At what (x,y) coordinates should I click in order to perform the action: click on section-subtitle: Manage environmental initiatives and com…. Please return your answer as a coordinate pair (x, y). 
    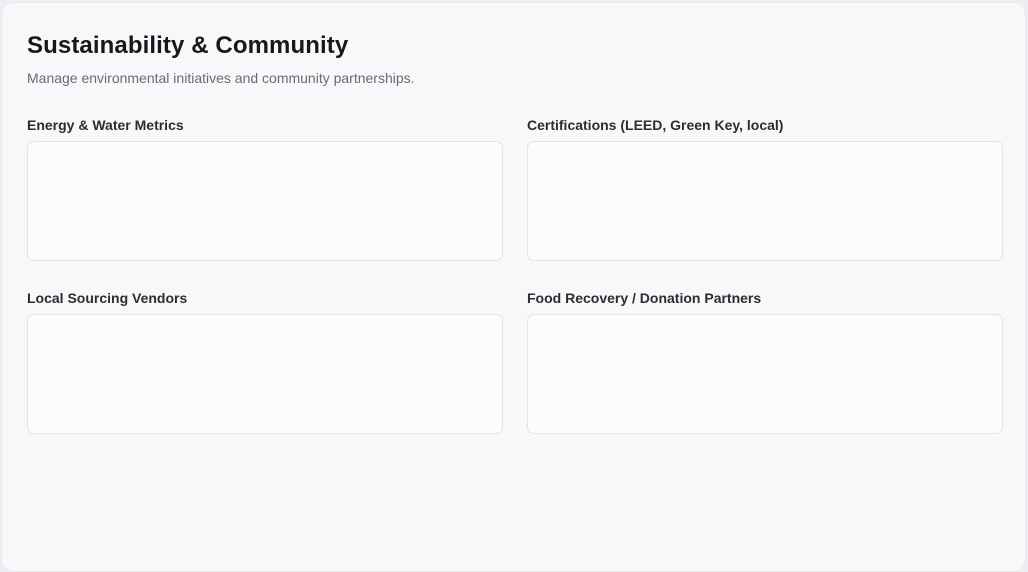
    Looking at the image, I should click on (221, 78).